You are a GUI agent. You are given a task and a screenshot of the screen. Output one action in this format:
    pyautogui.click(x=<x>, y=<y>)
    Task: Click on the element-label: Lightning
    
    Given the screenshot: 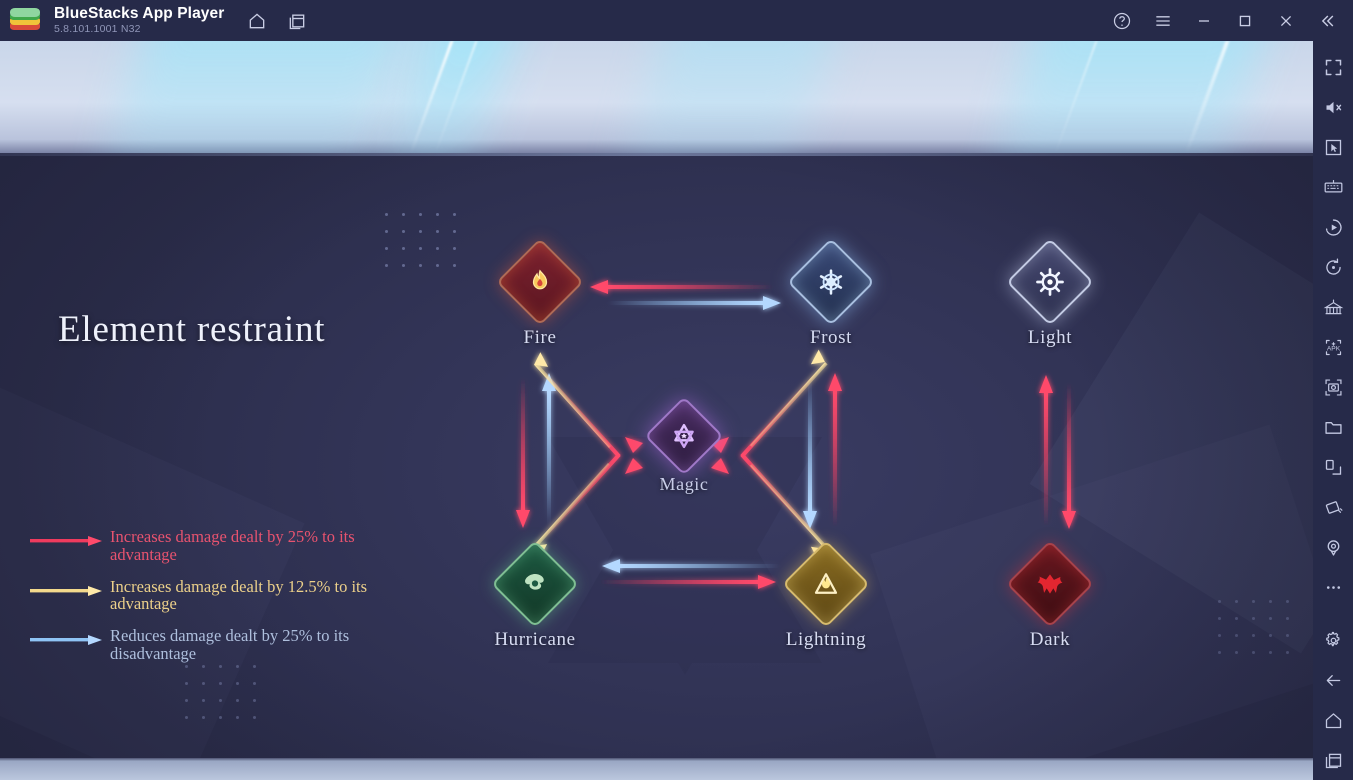 What is the action you would take?
    pyautogui.click(x=826, y=639)
    